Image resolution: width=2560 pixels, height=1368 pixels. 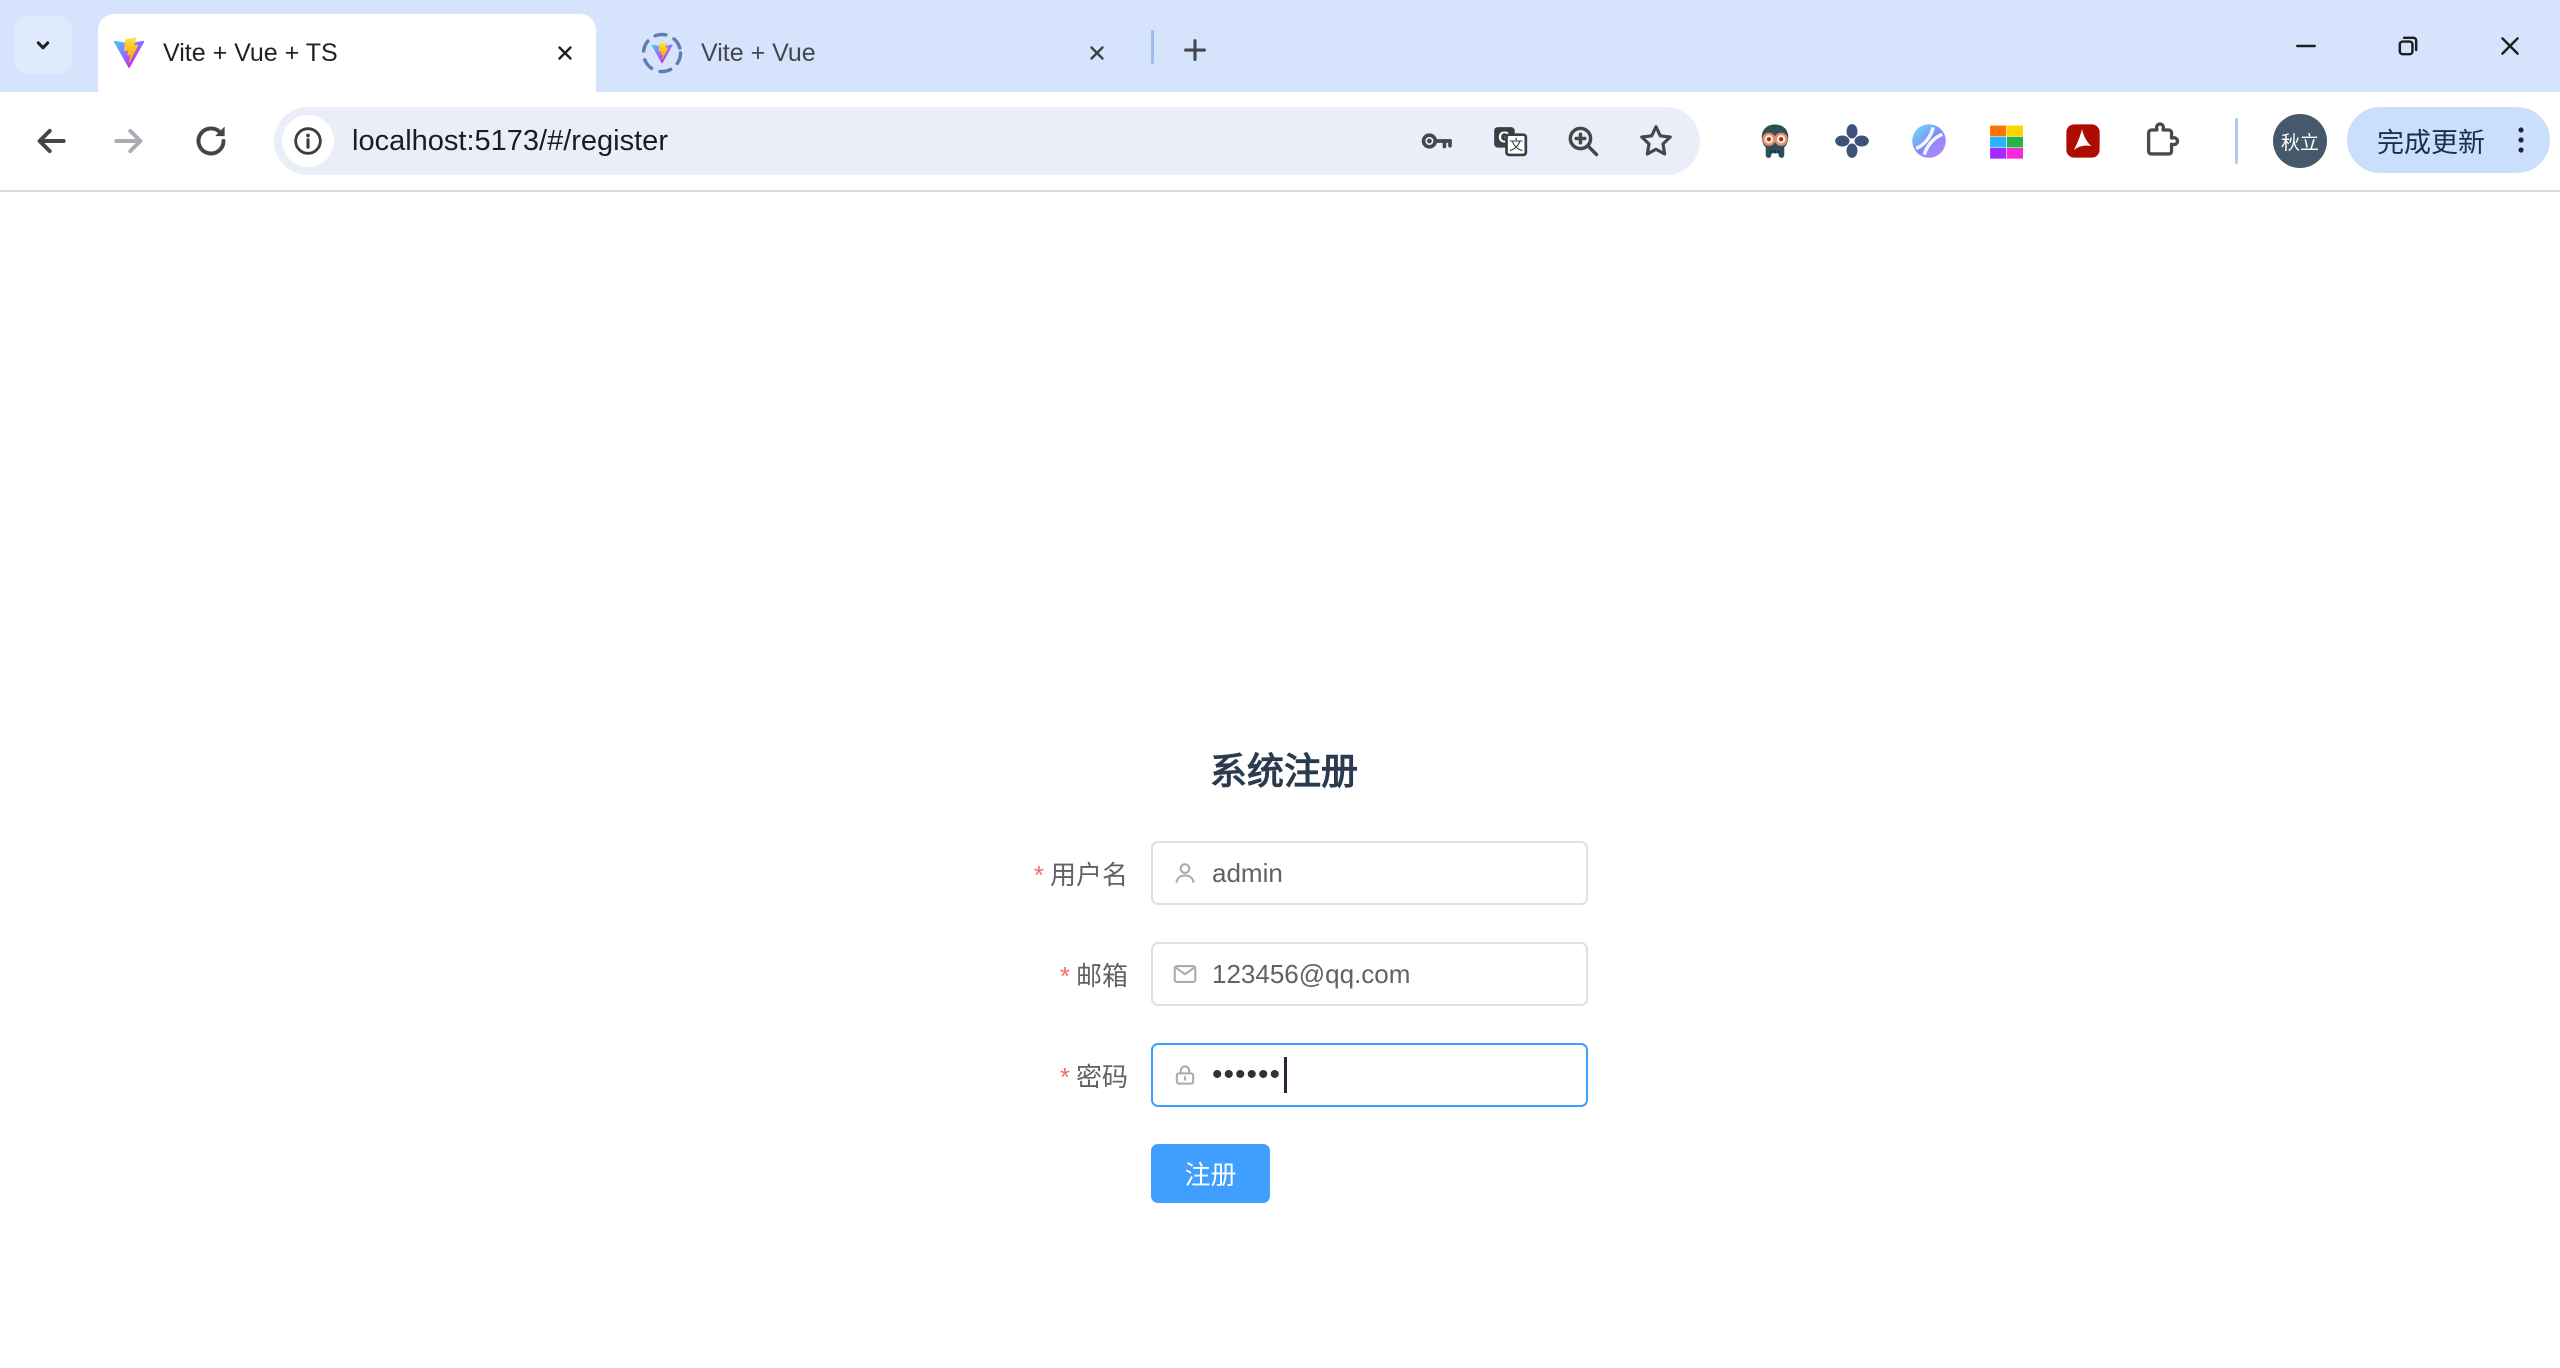 What do you see at coordinates (662, 53) in the screenshot?
I see `tab-loading-ring` at bounding box center [662, 53].